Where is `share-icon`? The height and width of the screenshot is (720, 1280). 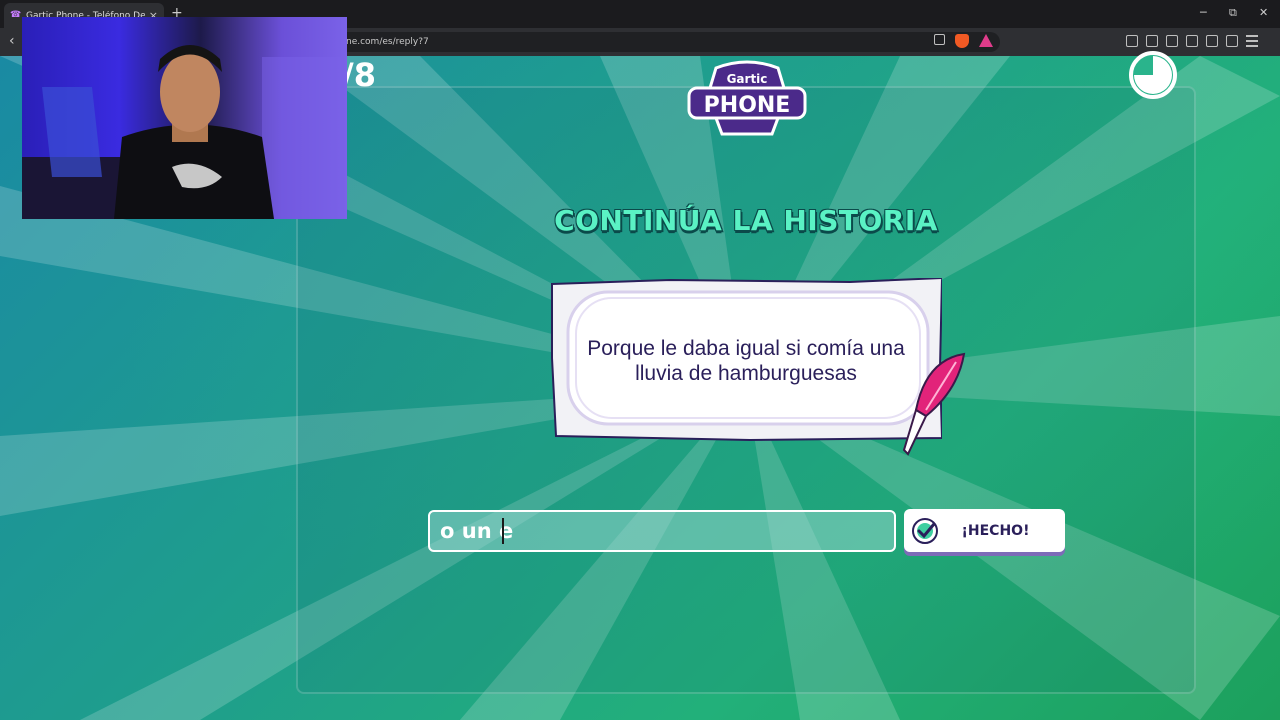
share-icon is located at coordinates (939, 39).